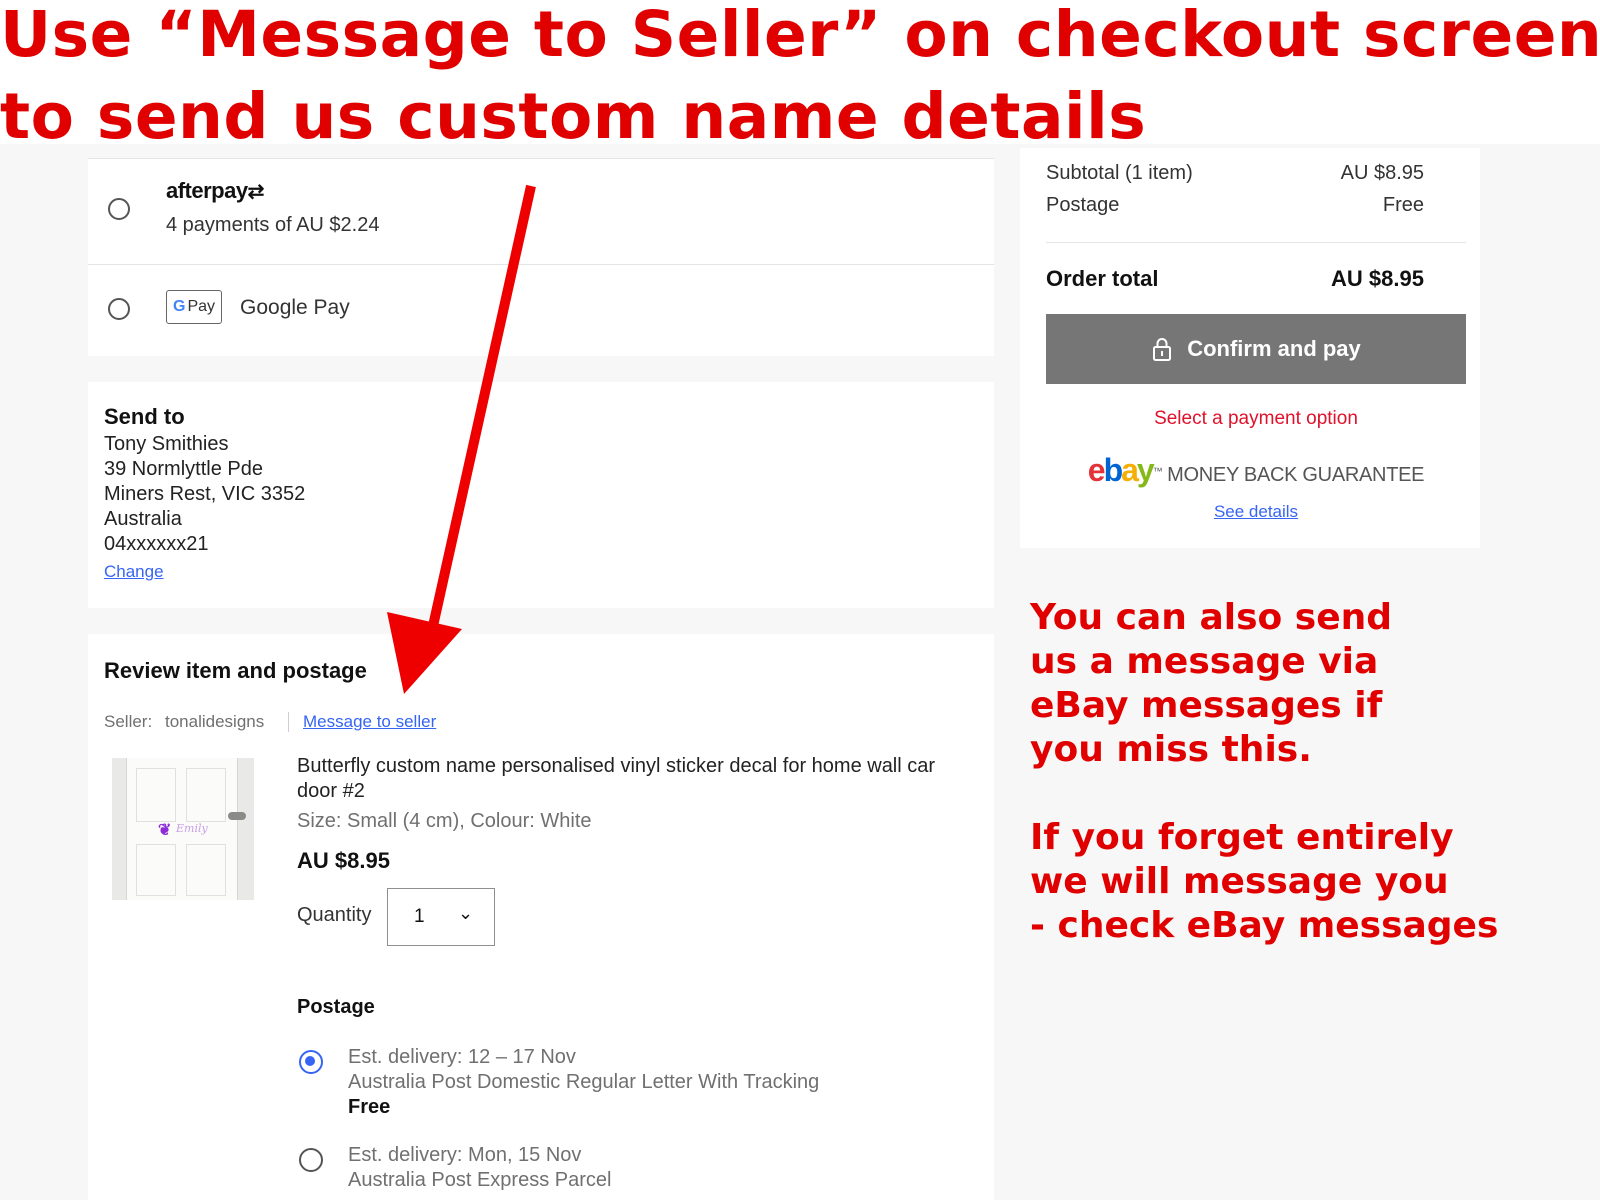 This screenshot has height=1200, width=1600. Describe the element at coordinates (461, 439) in the screenshot. I see `annotation-arrow` at that location.